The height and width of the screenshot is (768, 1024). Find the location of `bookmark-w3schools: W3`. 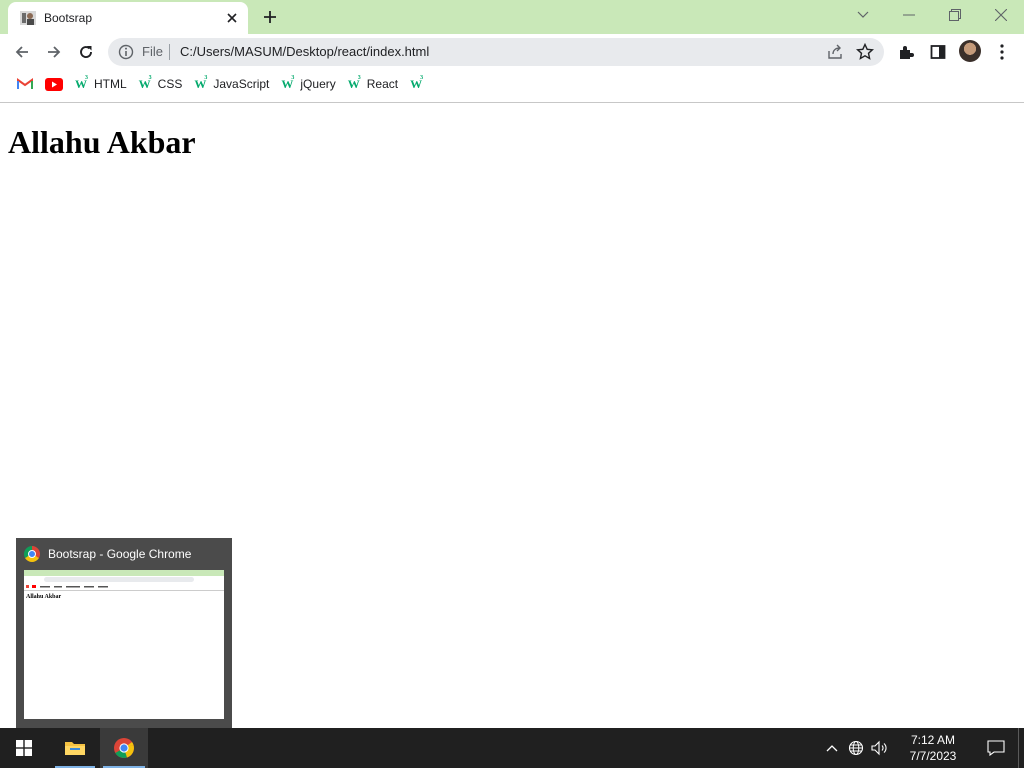

bookmark-w3schools: W3 is located at coordinates (416, 84).